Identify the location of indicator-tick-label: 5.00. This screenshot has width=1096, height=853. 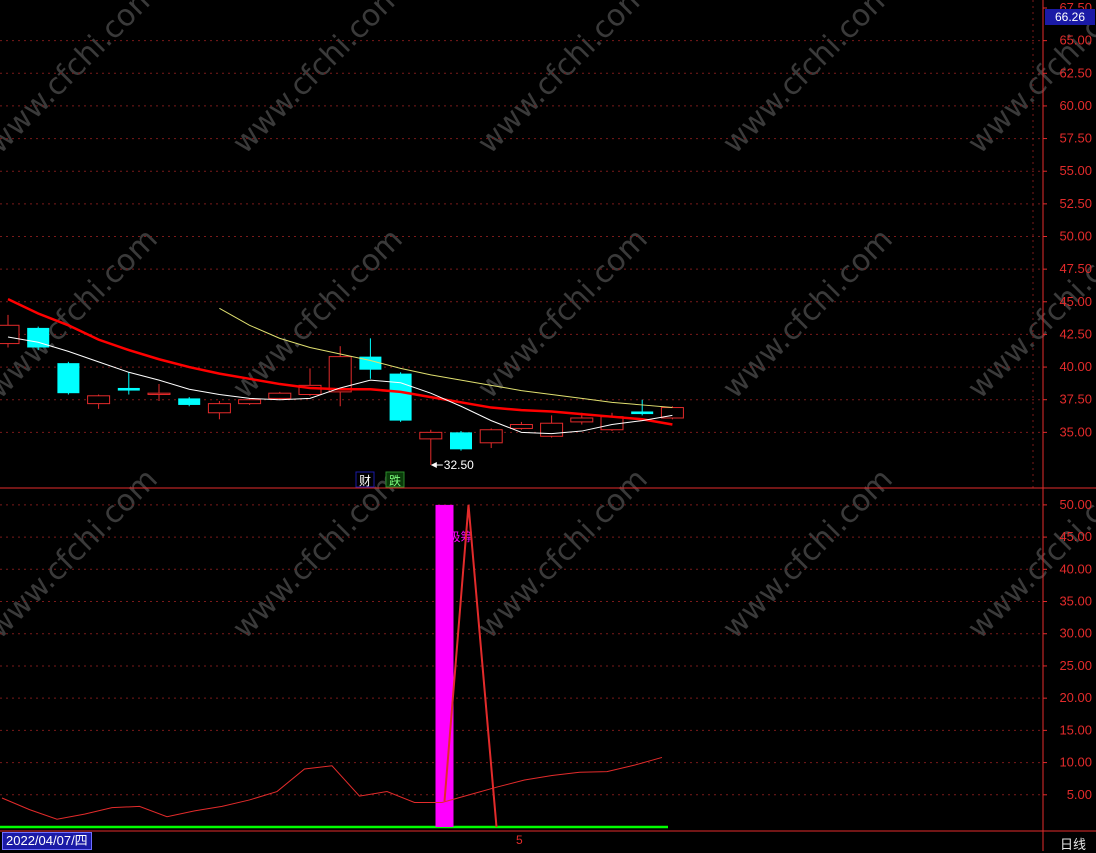
(1079, 794).